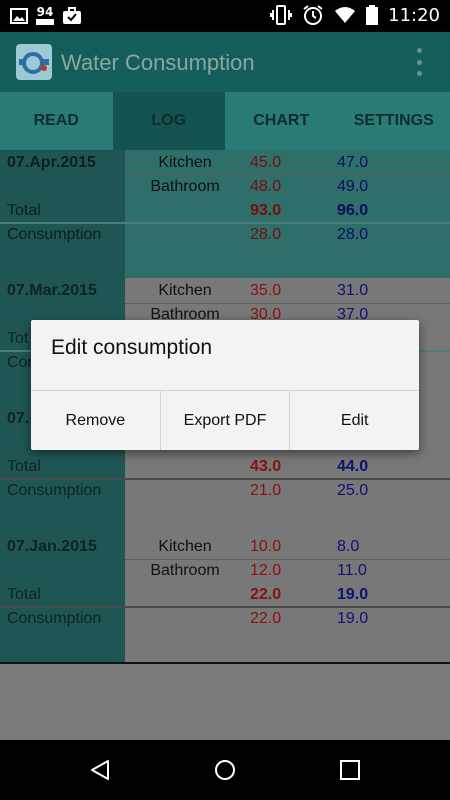 This screenshot has width=450, height=800. What do you see at coordinates (34, 62) in the screenshot?
I see `water-meter-icon` at bounding box center [34, 62].